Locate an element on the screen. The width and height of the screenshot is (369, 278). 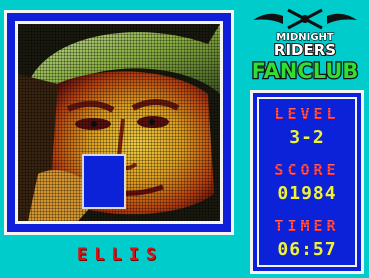
score-label: SCORE is located at coordinates (307, 170).